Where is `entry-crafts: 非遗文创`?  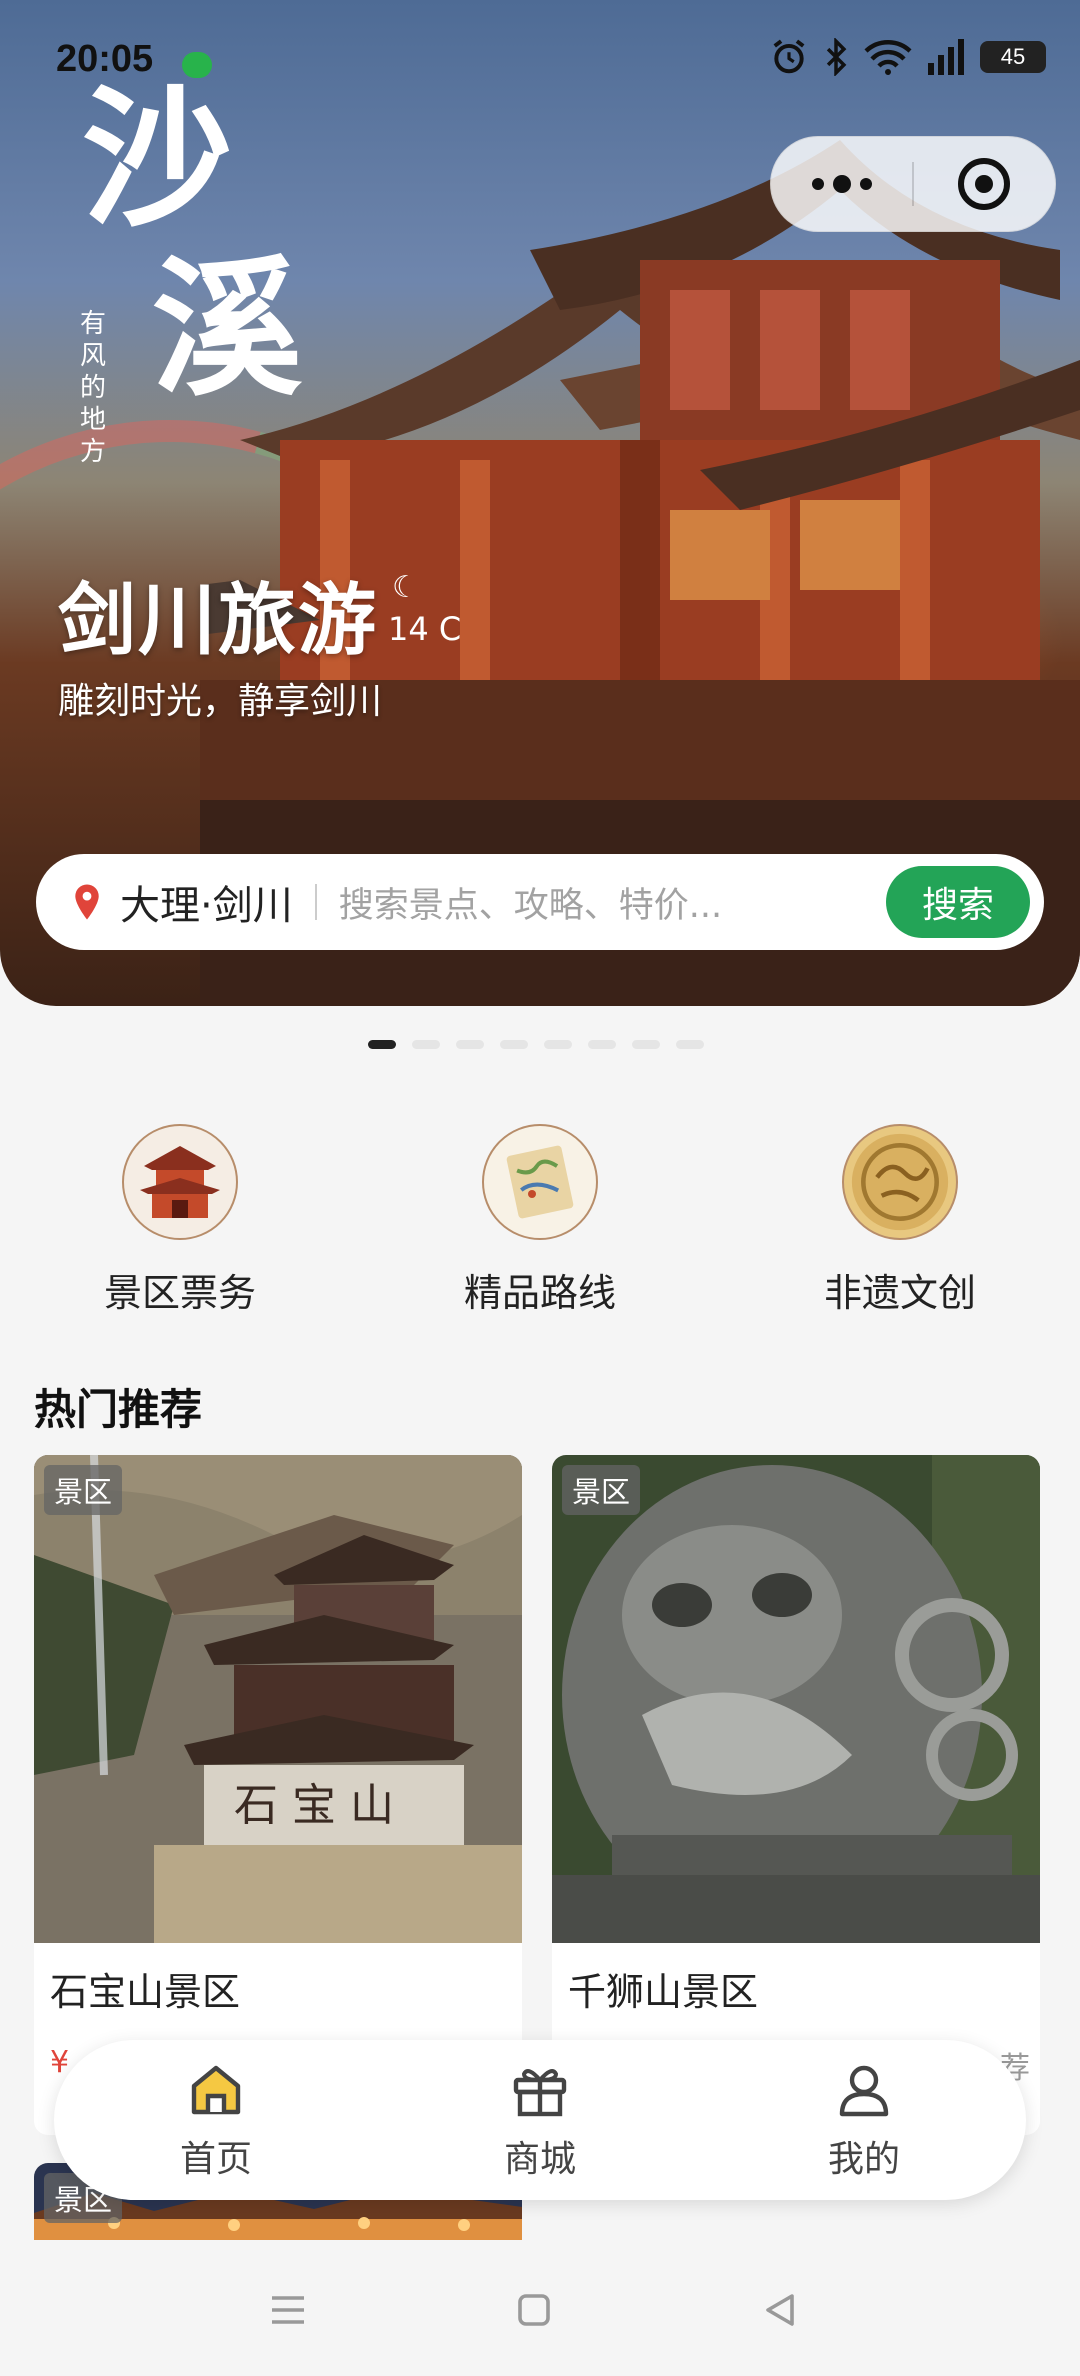 entry-crafts: 非遗文创 is located at coordinates (900, 1220).